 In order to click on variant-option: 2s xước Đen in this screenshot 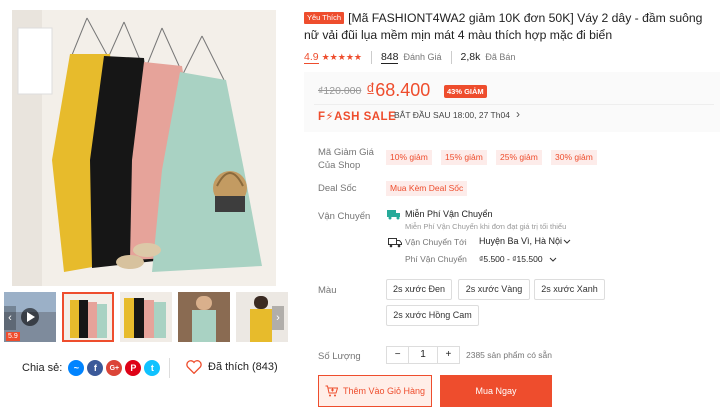, I will do `click(419, 289)`.